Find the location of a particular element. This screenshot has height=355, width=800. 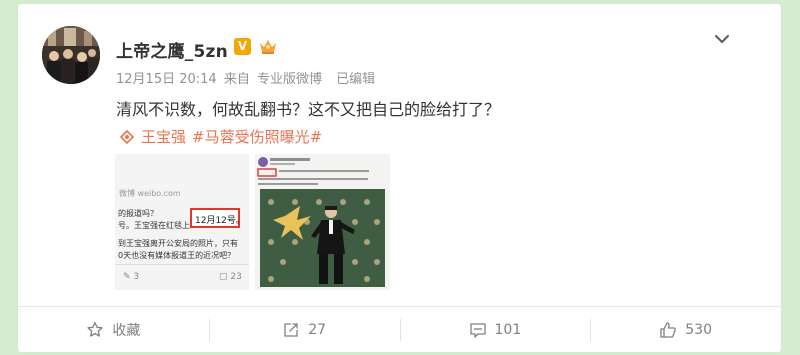

post-text: 清风不识数，何故乱翻书？这不又把自己的脸给打了？ is located at coordinates (308, 109).